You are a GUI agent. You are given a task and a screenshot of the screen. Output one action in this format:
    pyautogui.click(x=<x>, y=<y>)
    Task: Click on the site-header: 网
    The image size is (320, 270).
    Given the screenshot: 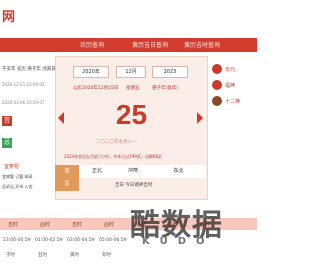 What is the action you would take?
    pyautogui.click(x=128, y=19)
    